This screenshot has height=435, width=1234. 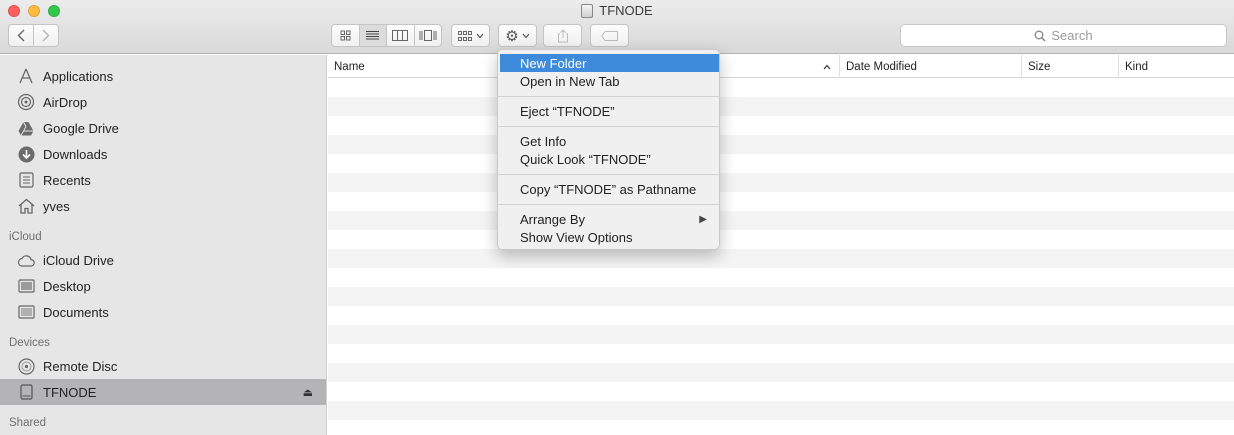 I want to click on icon-view-icon, so click(x=345, y=35).